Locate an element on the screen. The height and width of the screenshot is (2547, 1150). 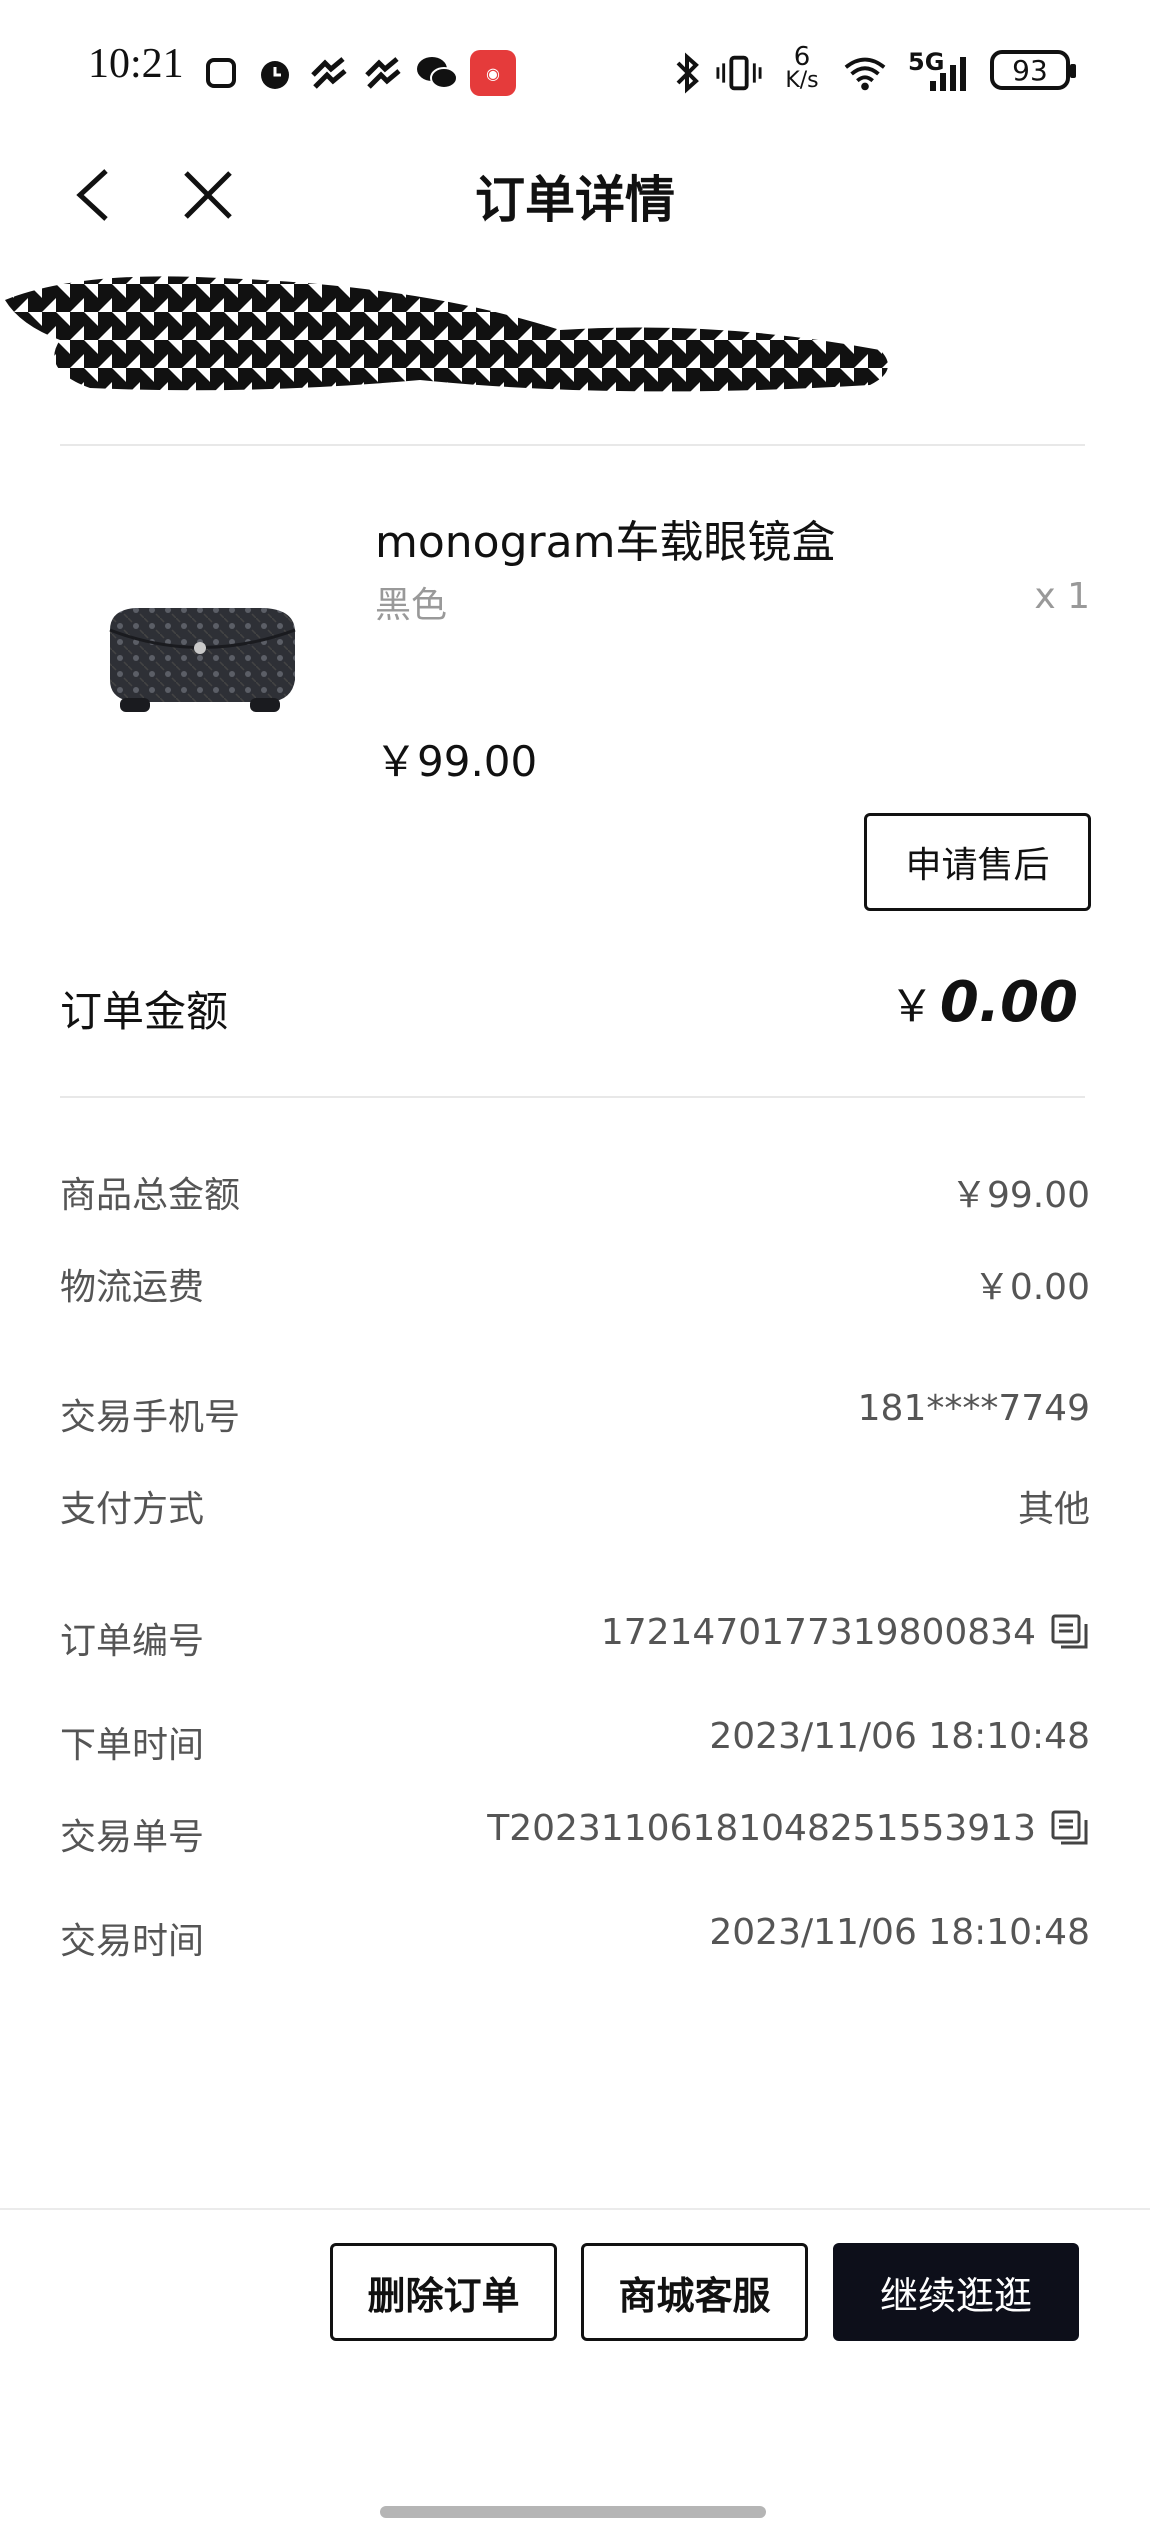
net-speed-value: 6 is located at coordinates (802, 57).